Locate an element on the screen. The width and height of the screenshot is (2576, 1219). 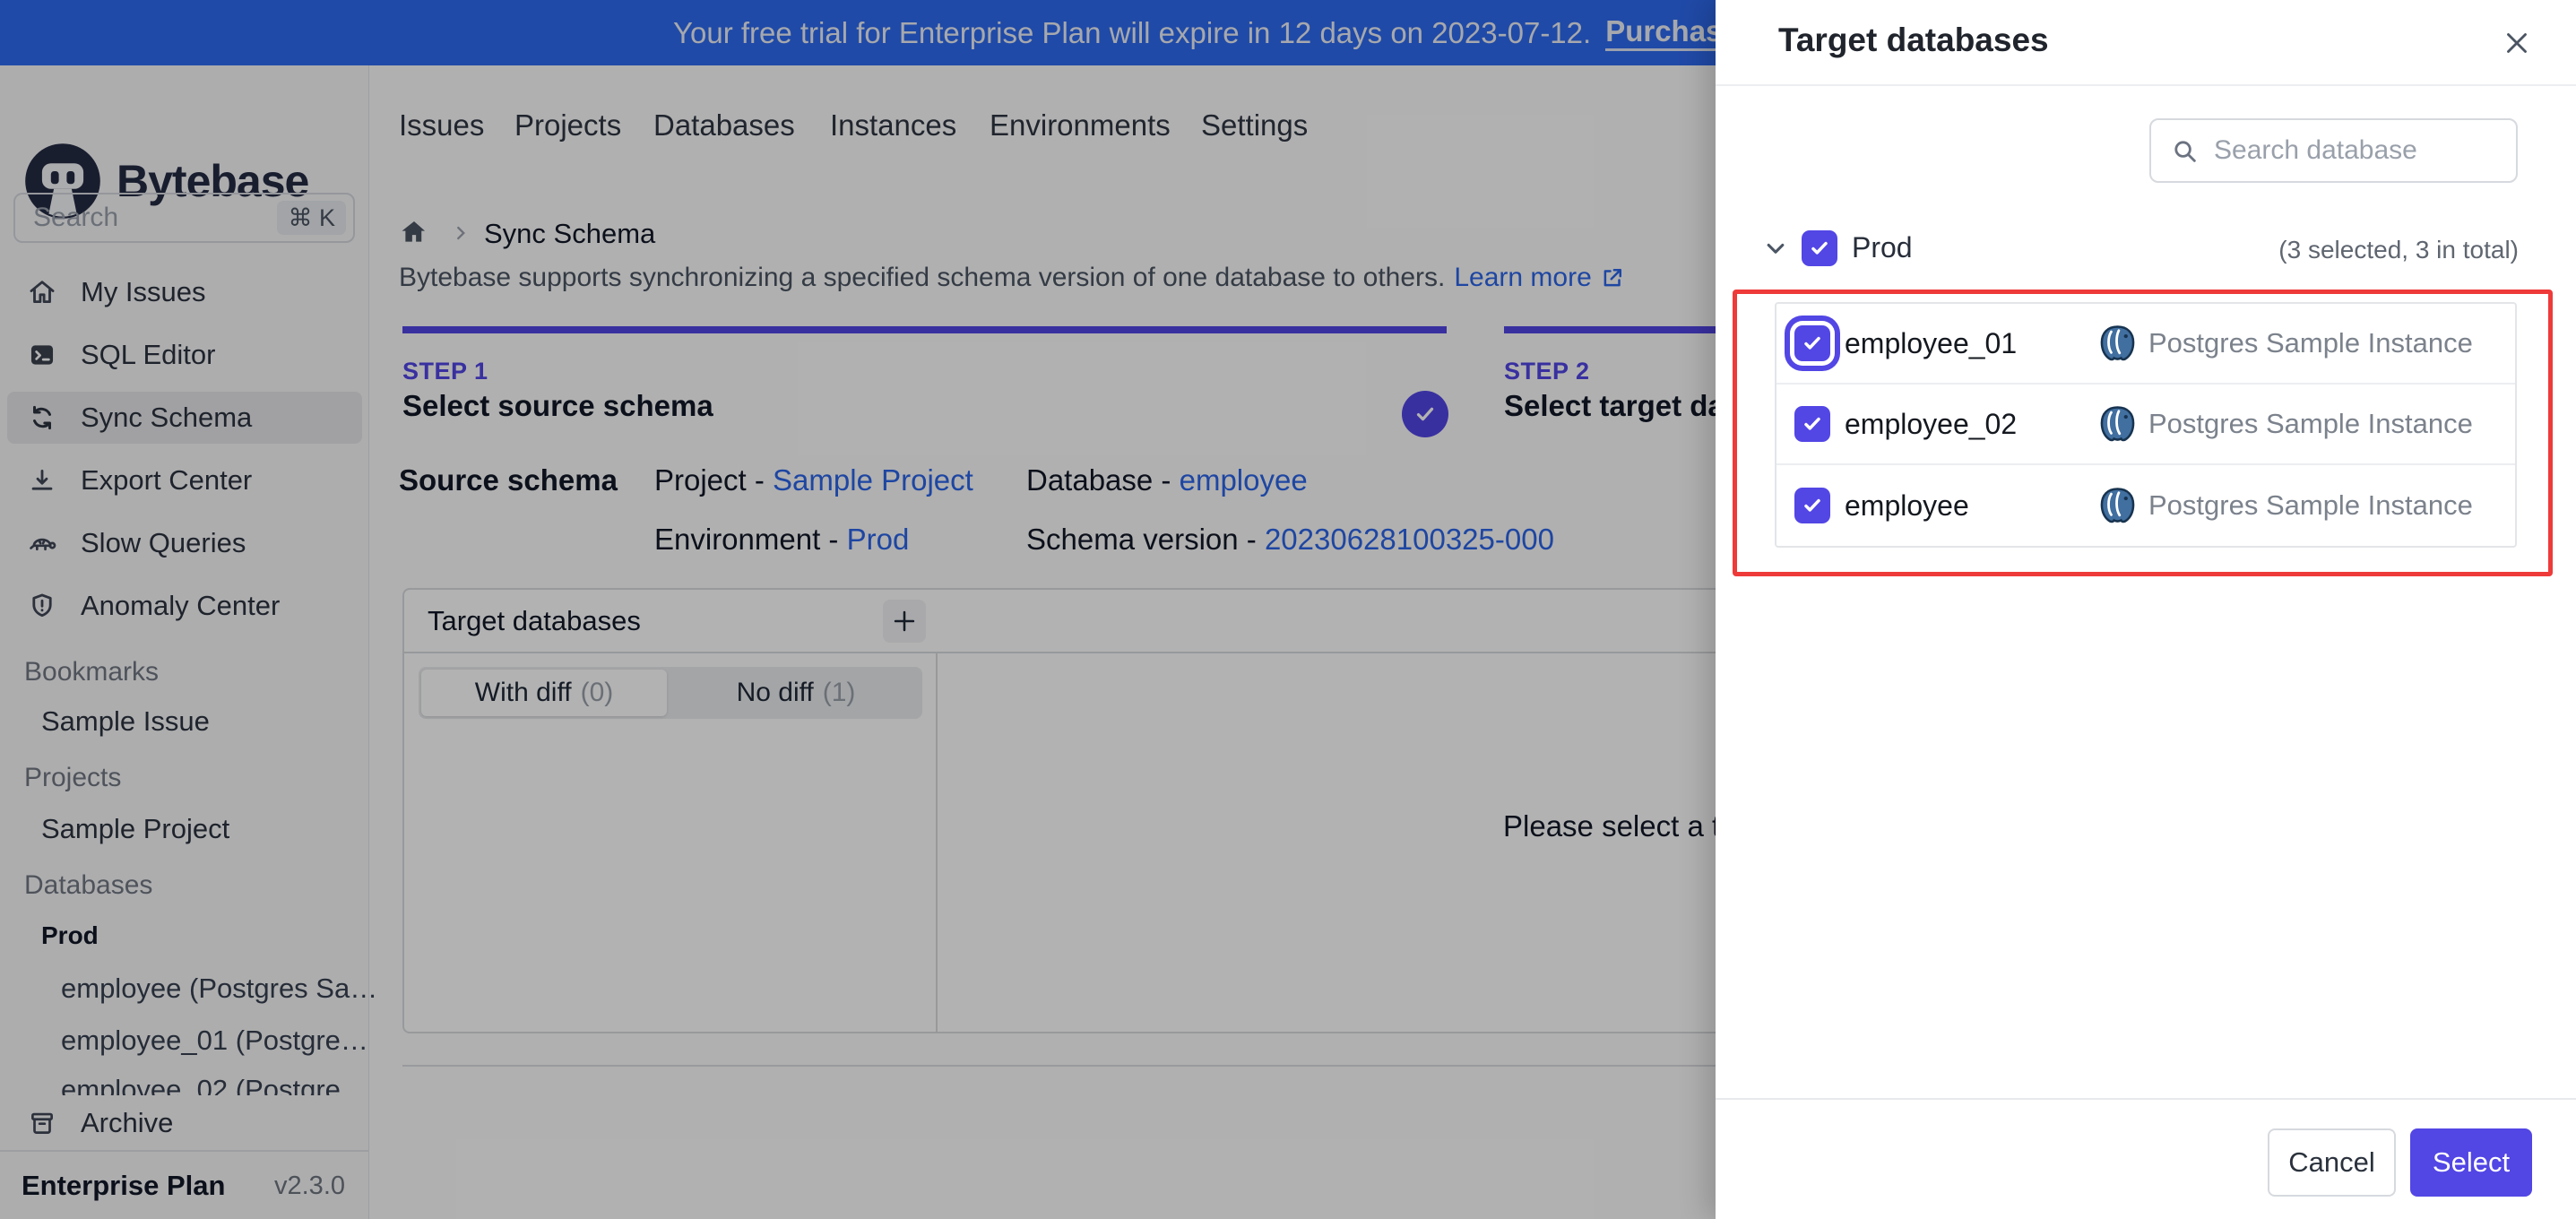
database-row-employee-01: employee_01 Postgres Sample Instance is located at coordinates (2145, 345).